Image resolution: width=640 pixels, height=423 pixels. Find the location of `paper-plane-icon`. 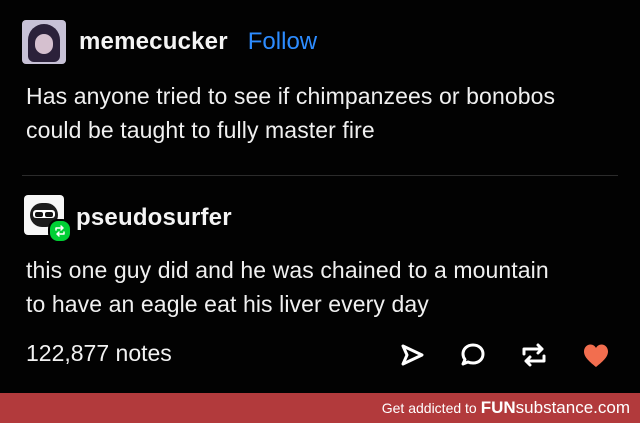

paper-plane-icon is located at coordinates (412, 355).